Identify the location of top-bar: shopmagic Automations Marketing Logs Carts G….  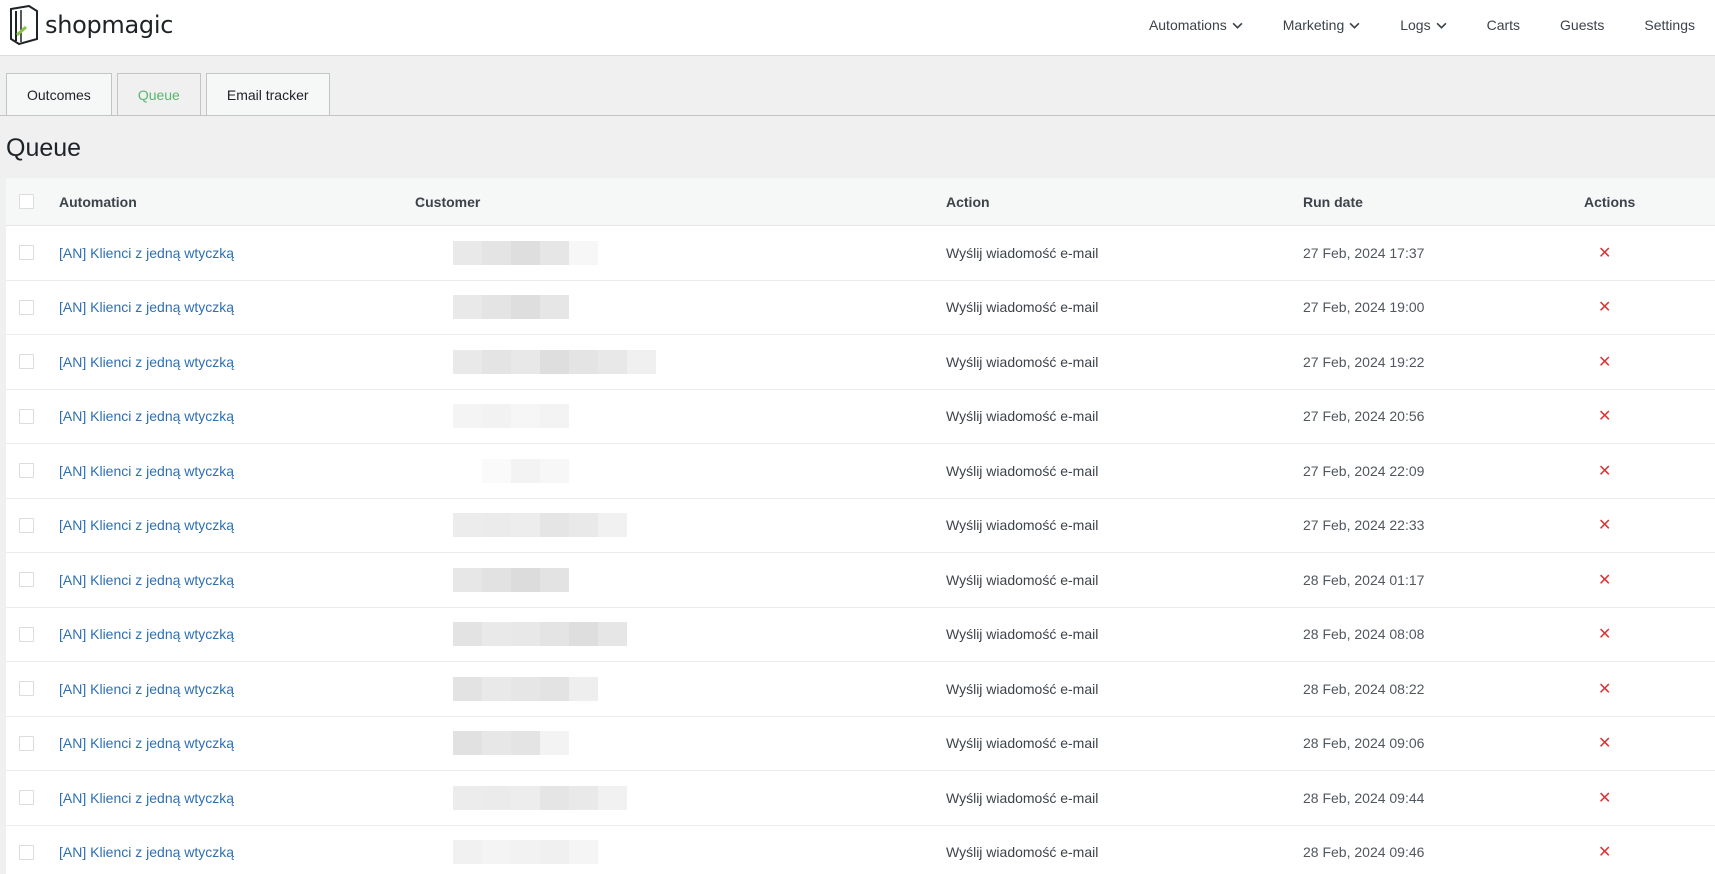
(857, 28).